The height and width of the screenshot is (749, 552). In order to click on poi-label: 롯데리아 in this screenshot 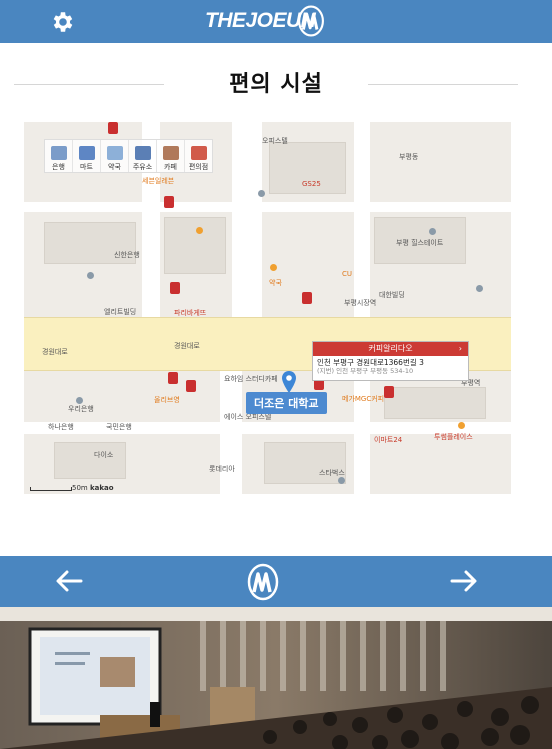, I will do `click(222, 469)`.